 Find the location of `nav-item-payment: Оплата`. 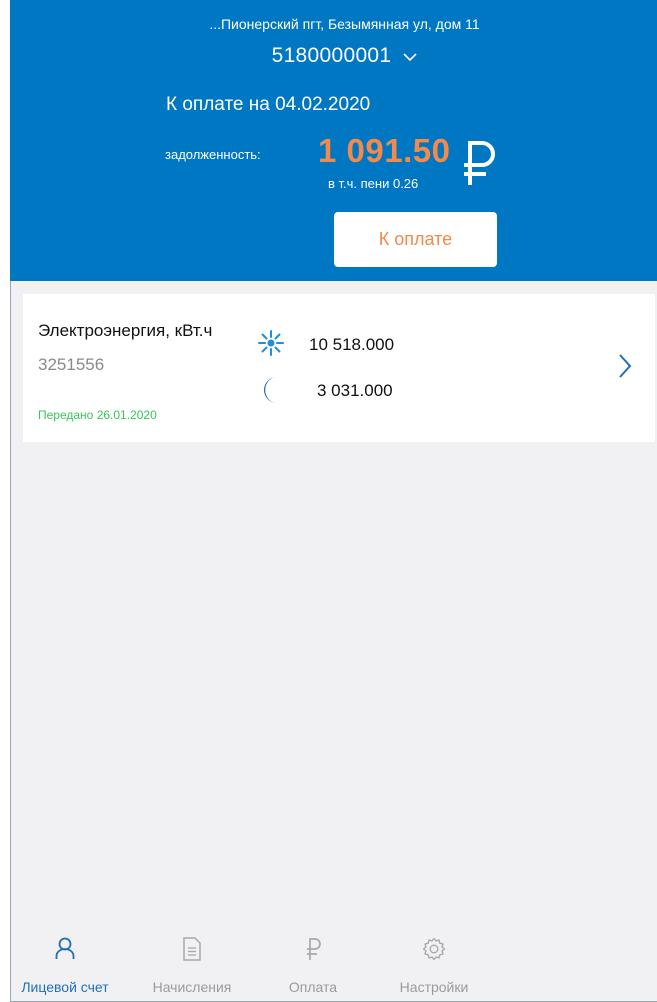

nav-item-payment: Оплата is located at coordinates (313, 963).